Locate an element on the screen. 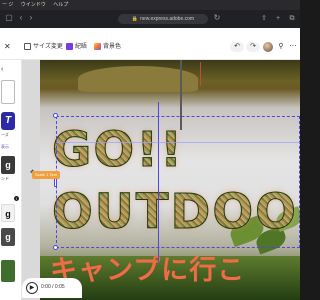  menu-item-page: ー ジ is located at coordinates (7, 5).